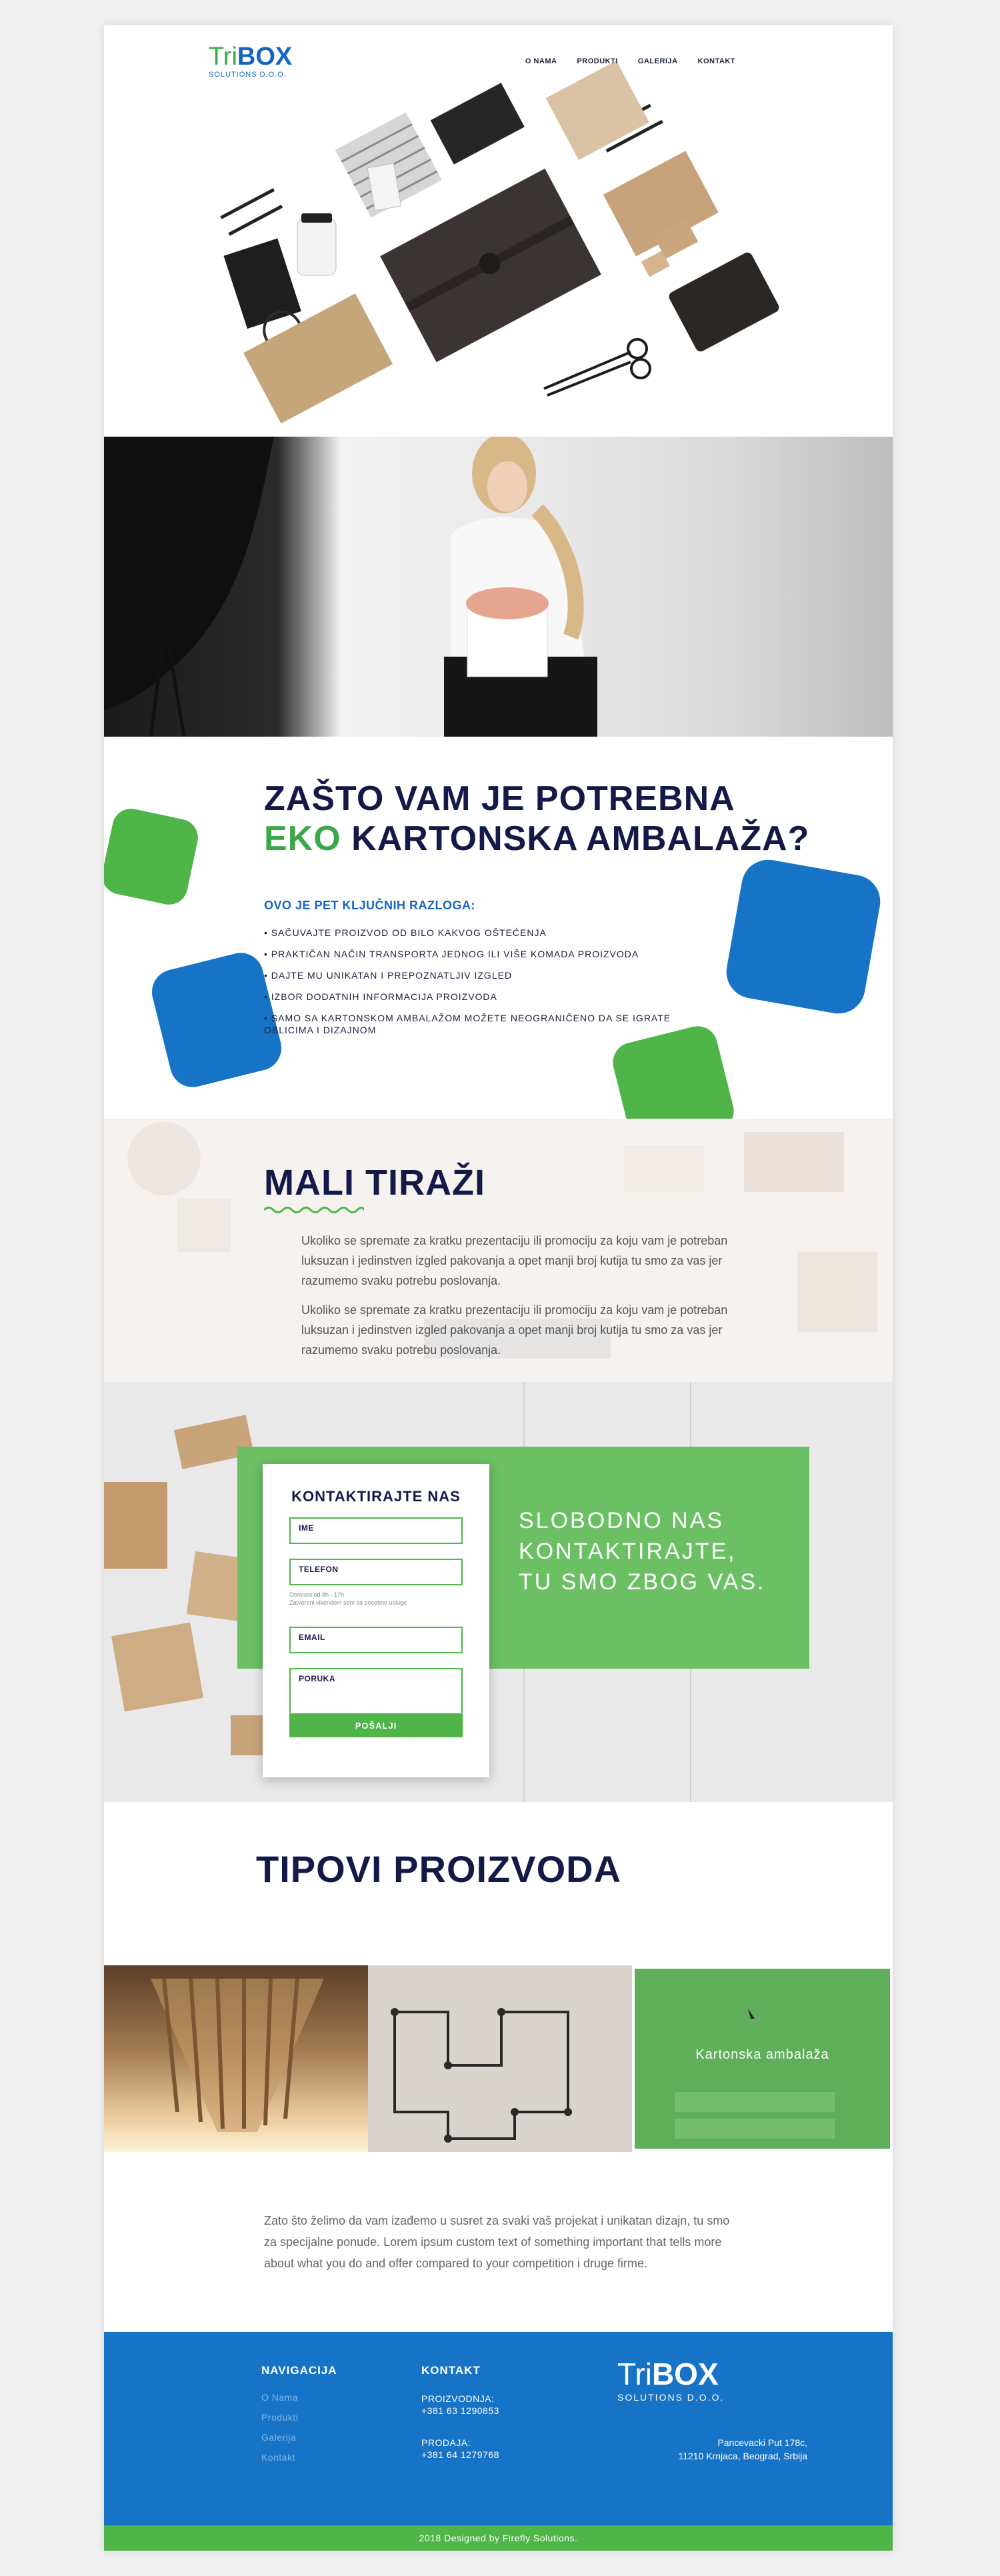 Image resolution: width=1000 pixels, height=2576 pixels. Describe the element at coordinates (671, 2397) in the screenshot. I see `footer-logo-subtitle: SOLUTIONS D.O.O.` at that location.